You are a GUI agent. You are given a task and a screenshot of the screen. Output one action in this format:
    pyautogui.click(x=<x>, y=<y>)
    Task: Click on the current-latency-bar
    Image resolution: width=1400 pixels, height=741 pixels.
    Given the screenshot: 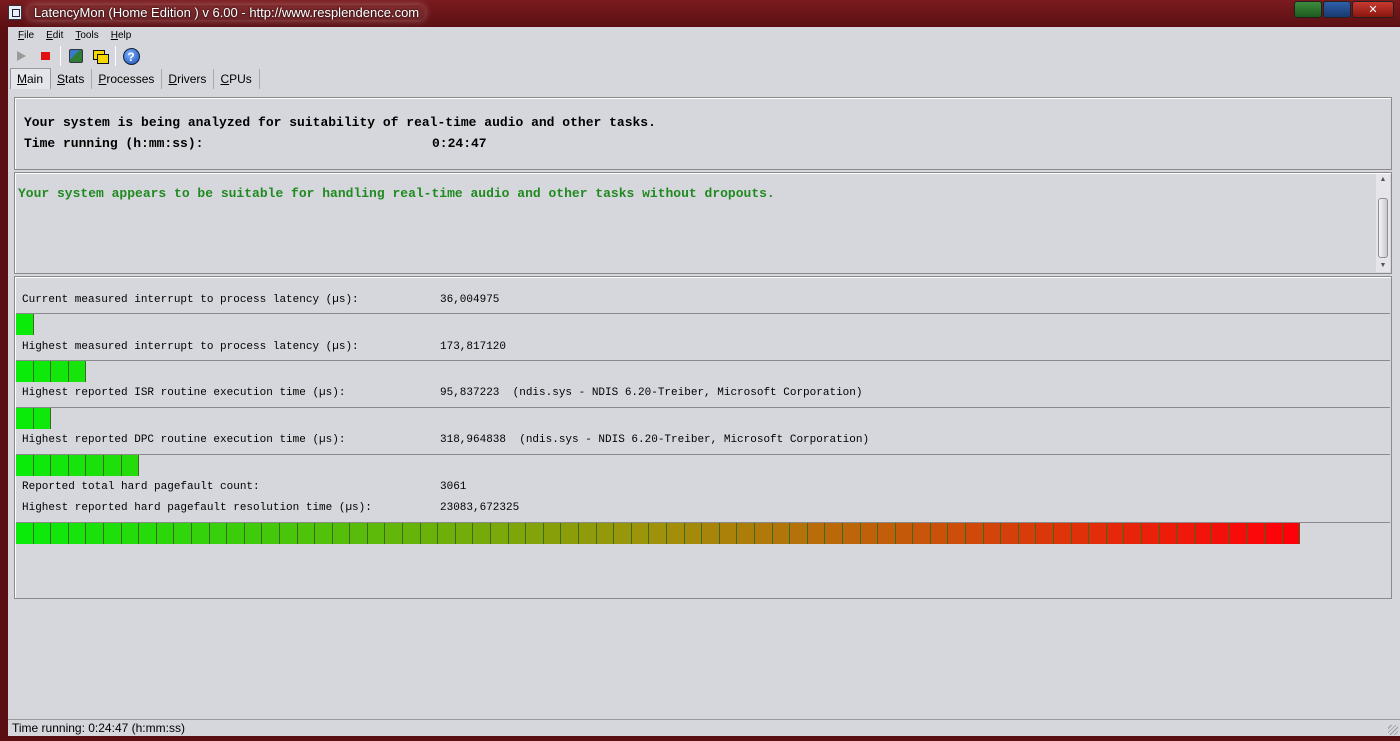 What is the action you would take?
    pyautogui.click(x=25, y=324)
    